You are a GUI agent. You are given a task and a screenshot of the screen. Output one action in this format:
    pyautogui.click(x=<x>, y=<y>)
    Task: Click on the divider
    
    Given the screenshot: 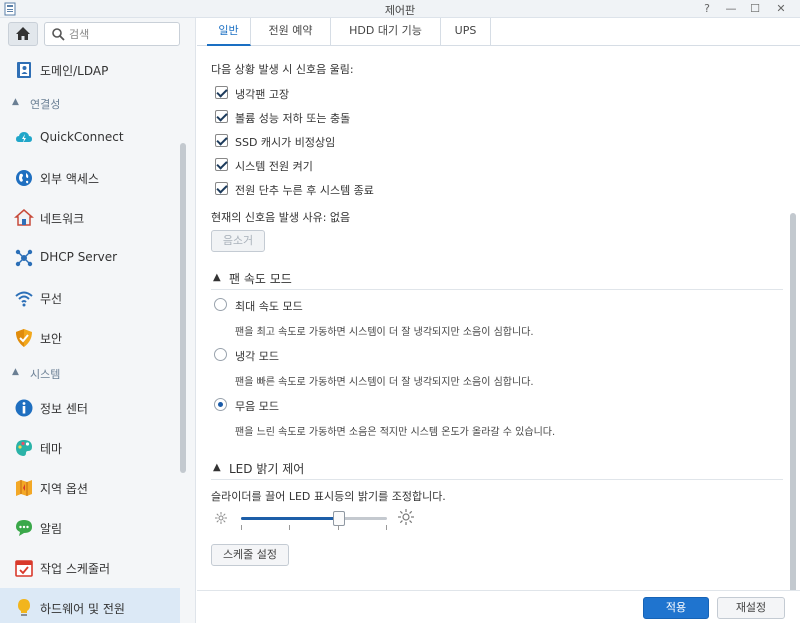 What is the action you would take?
    pyautogui.click(x=497, y=479)
    